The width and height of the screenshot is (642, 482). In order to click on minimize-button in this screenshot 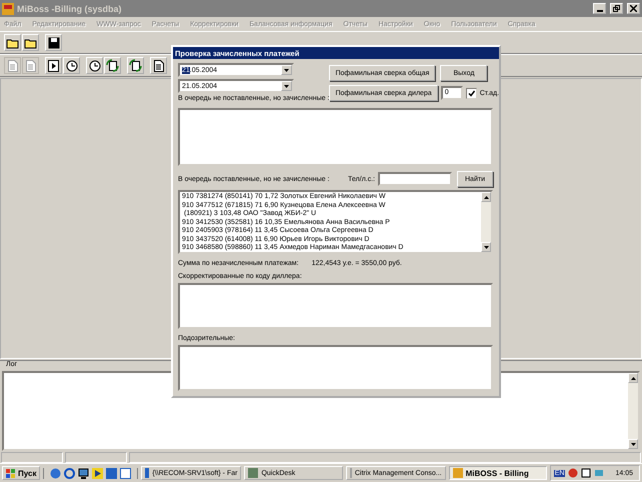, I will do `click(599, 8)`.